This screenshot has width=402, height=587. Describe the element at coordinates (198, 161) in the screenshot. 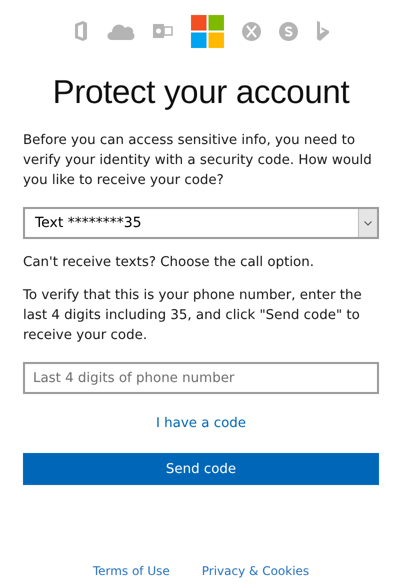

I see `intro-text: Before you can access sensitive info, you need to verify your identity with a security code. How would you like to receive your code?` at that location.